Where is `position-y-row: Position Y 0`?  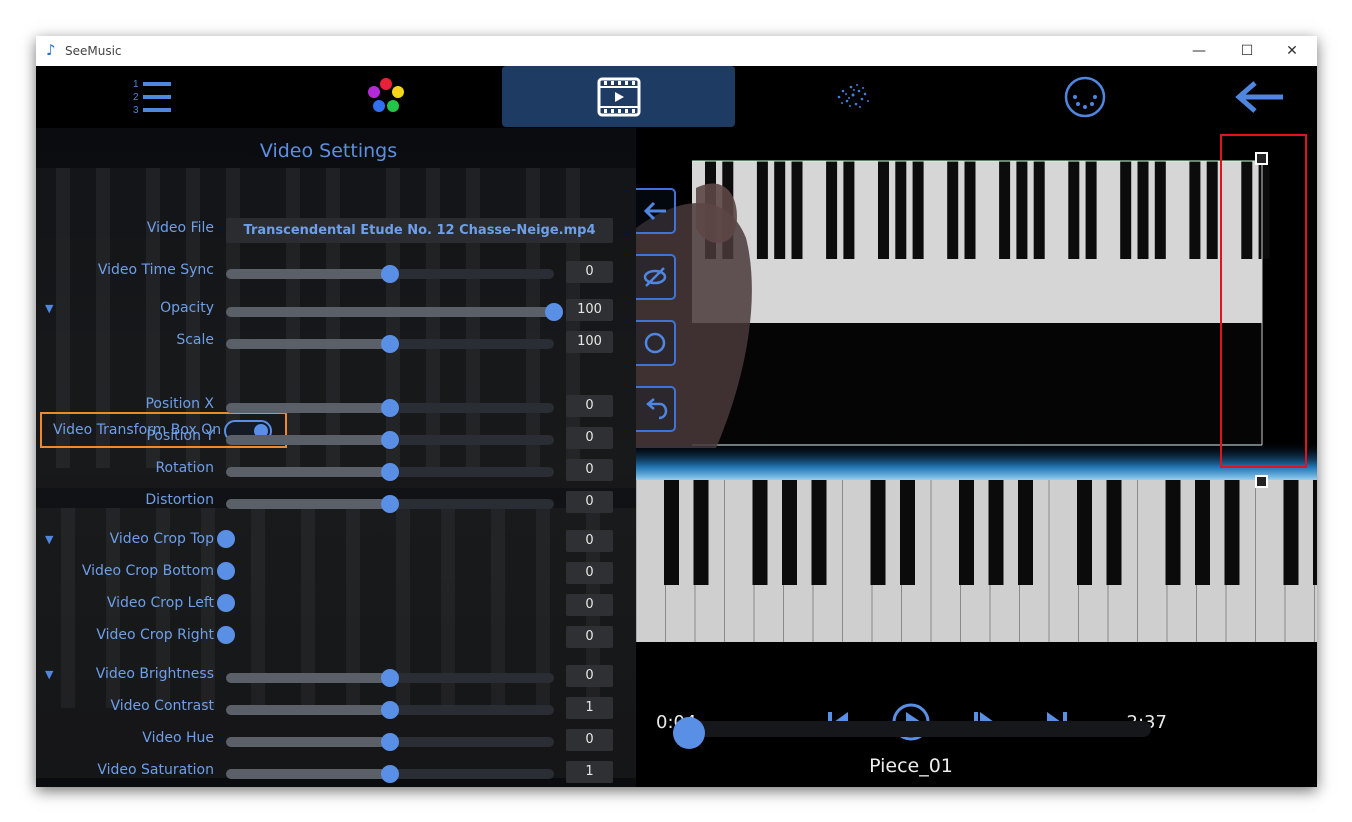 position-y-row: Position Y 0 is located at coordinates (336, 438).